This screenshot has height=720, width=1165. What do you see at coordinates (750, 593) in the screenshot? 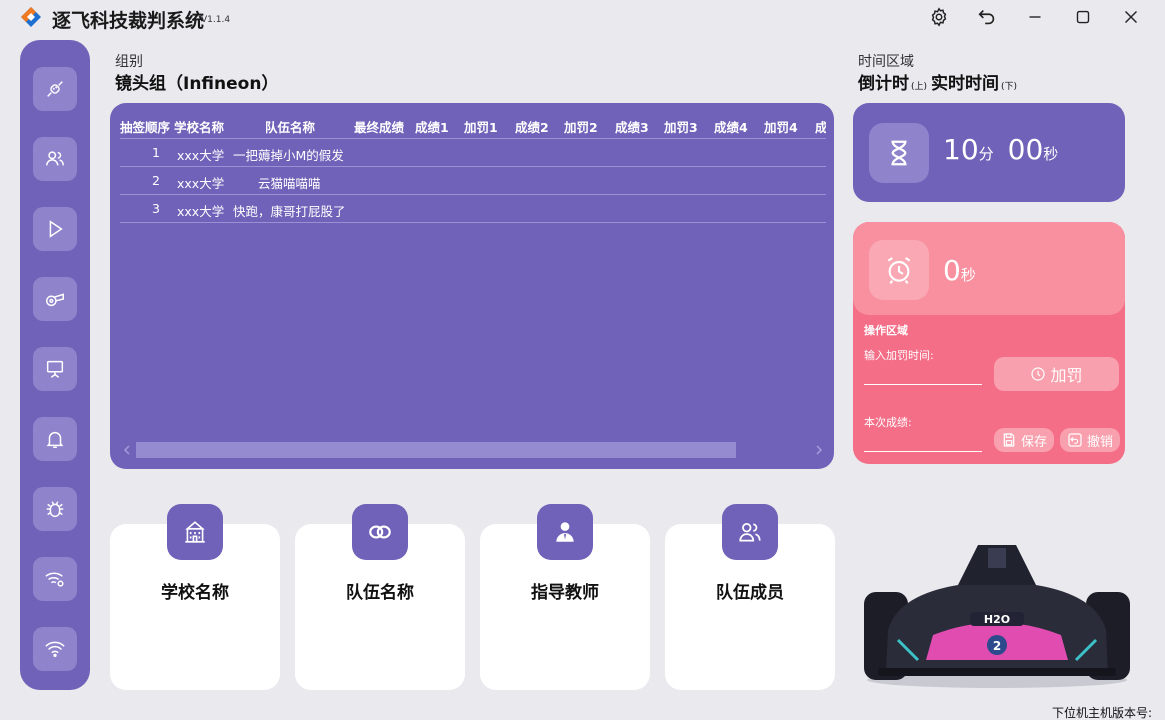
I see `members-card-title: 队伍成员` at bounding box center [750, 593].